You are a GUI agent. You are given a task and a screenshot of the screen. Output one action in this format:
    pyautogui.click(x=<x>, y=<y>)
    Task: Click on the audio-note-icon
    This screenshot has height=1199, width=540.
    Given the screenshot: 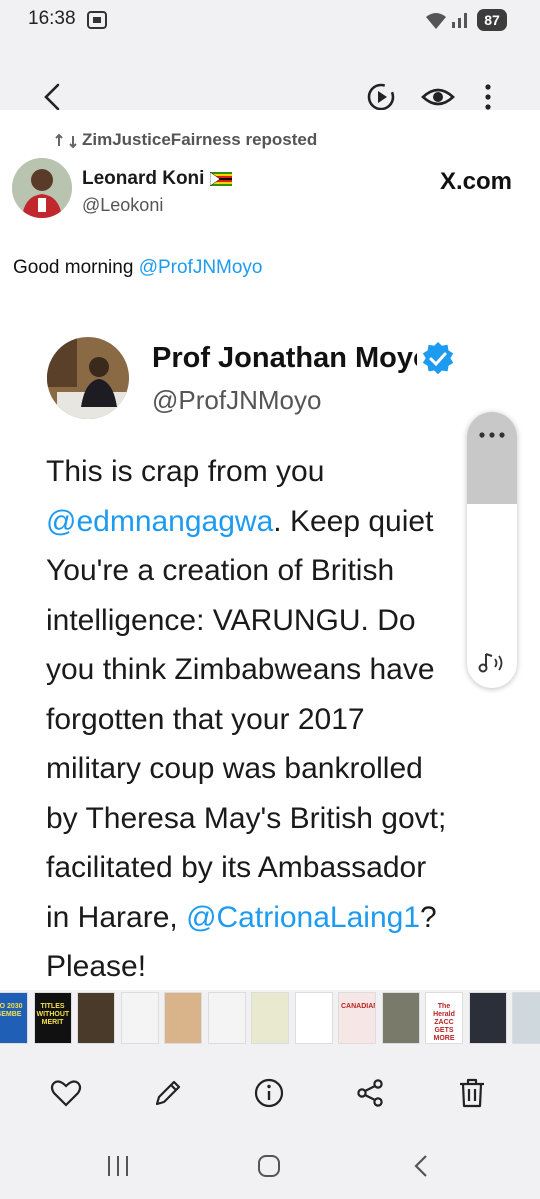 What is the action you would take?
    pyautogui.click(x=492, y=663)
    